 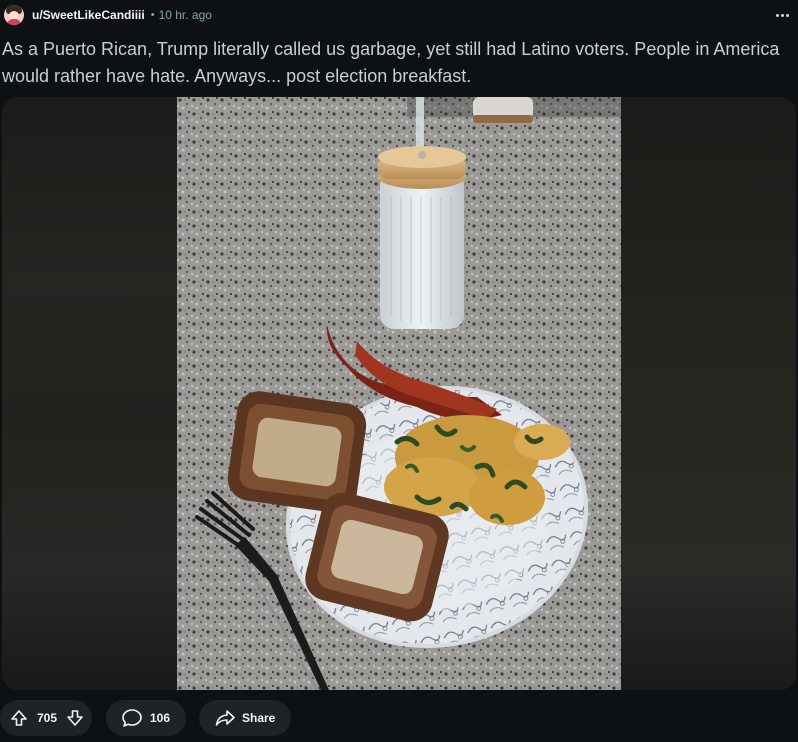 I want to click on comments-button: 106, so click(x=146, y=718).